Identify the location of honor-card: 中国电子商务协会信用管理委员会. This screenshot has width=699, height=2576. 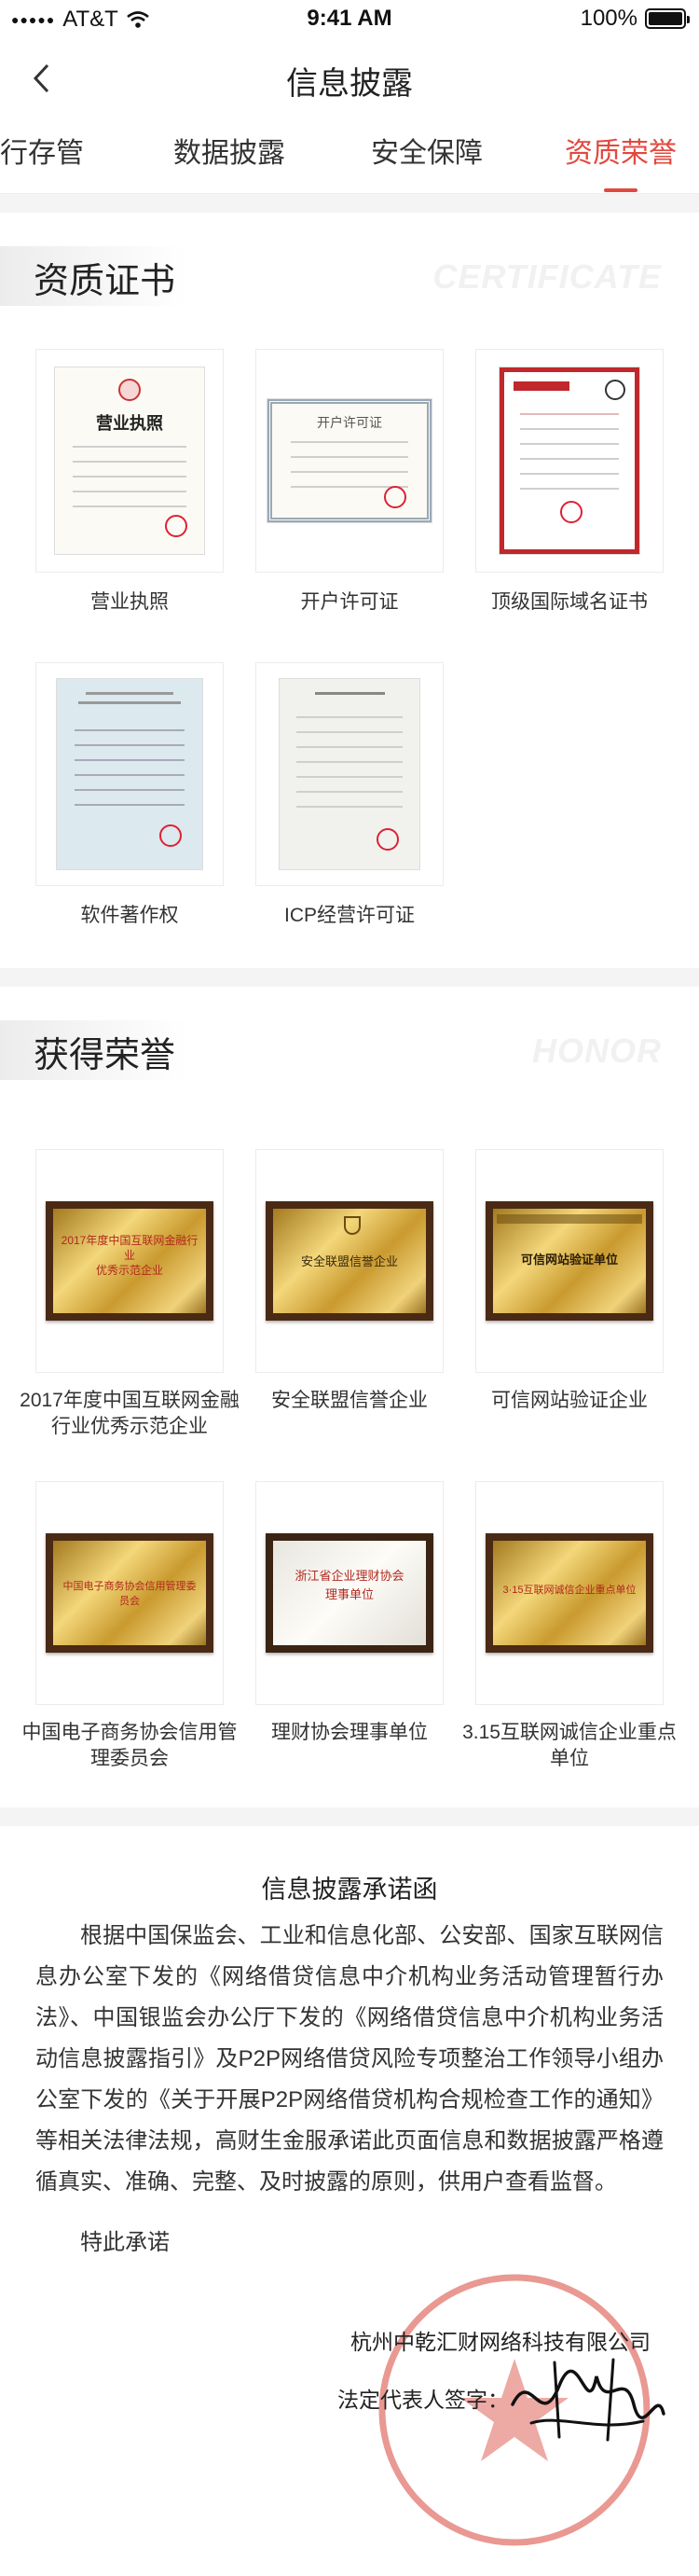
(129, 1593).